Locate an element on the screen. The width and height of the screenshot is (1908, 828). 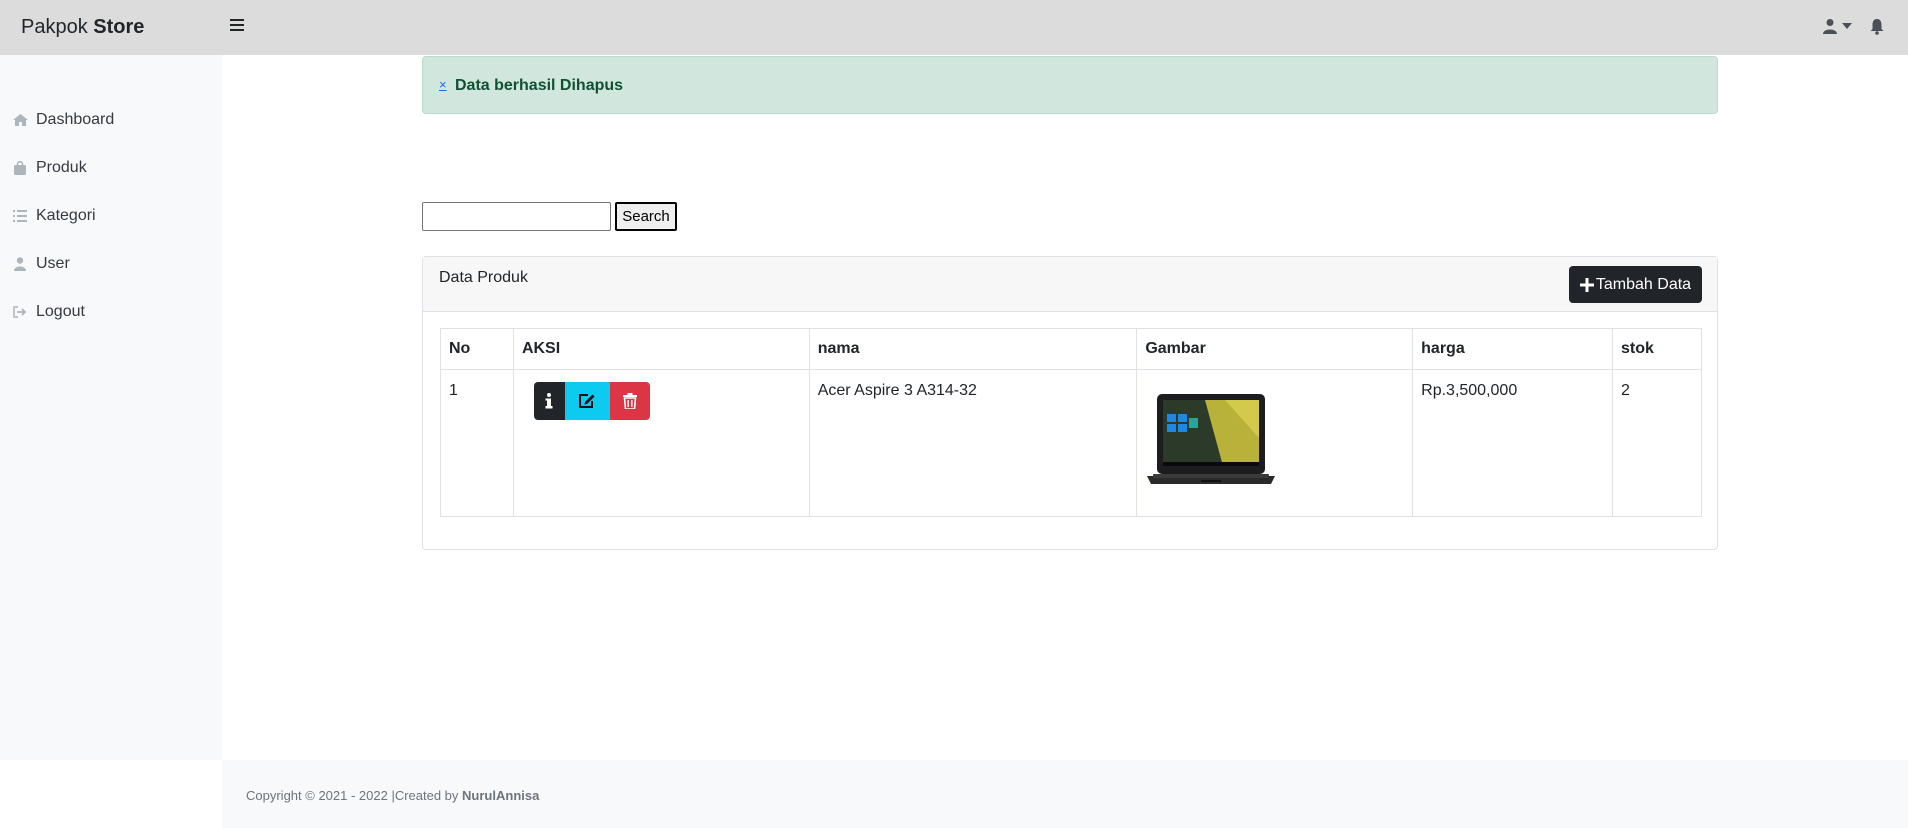
table-row: 1 Acer Aspire 3 A314-32 Rp.3,500,000 2 is located at coordinates (1071, 443).